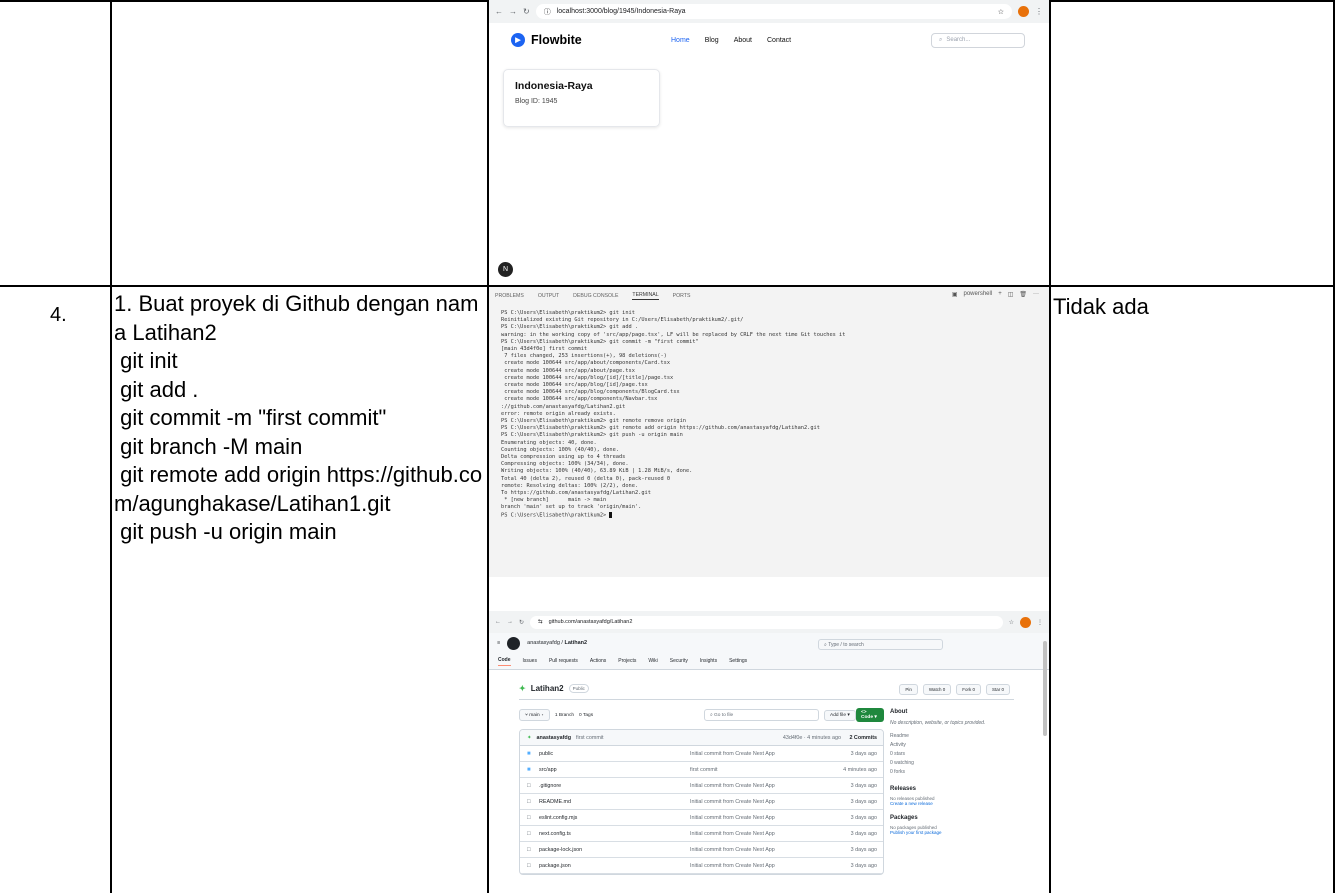 The height and width of the screenshot is (893, 1335). I want to click on commit-count: 2 Commits, so click(863, 738).